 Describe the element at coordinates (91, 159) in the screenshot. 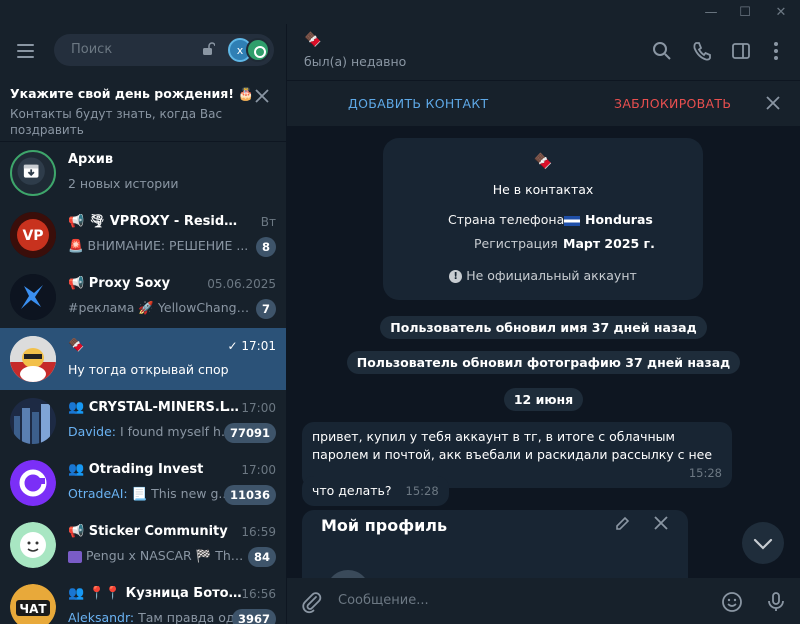

I see `chat-name: Архив` at that location.